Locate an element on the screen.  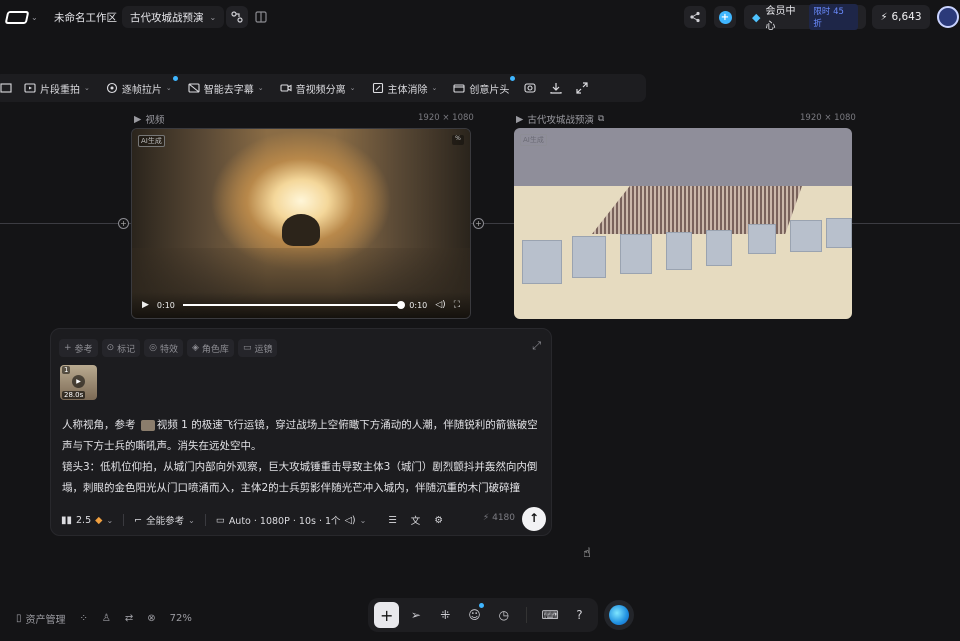
ai-generated-tag: AI生成 is located at coordinates (151, 141).